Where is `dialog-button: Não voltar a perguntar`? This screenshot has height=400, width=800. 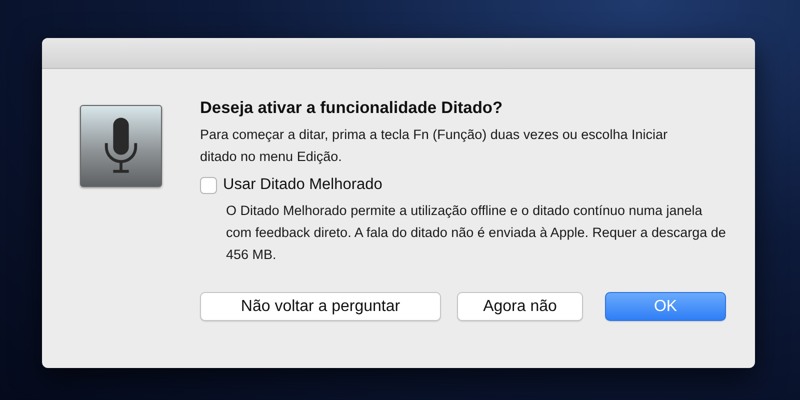
dialog-button: Não voltar a perguntar is located at coordinates (320, 306).